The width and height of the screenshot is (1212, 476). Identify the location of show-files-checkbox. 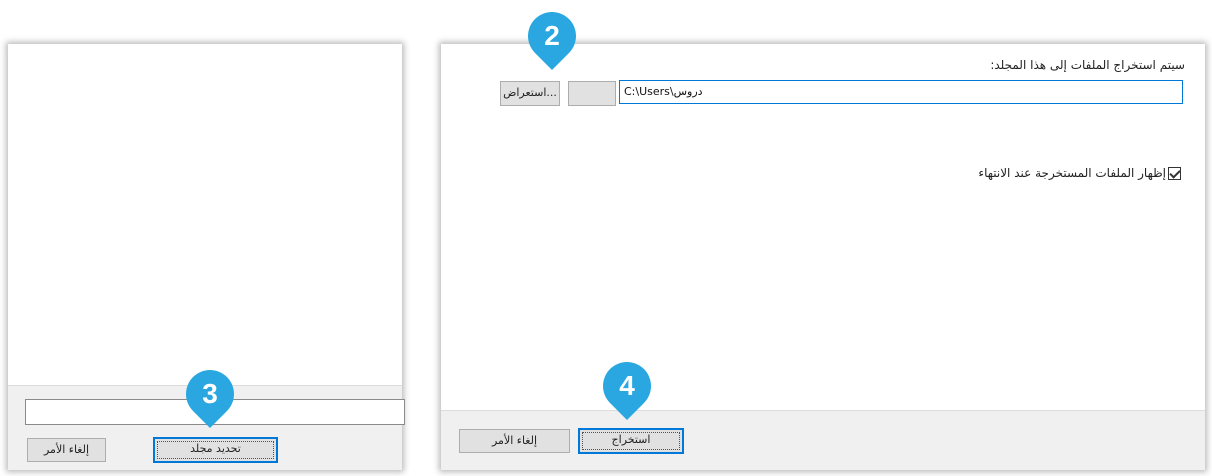
(1174, 173).